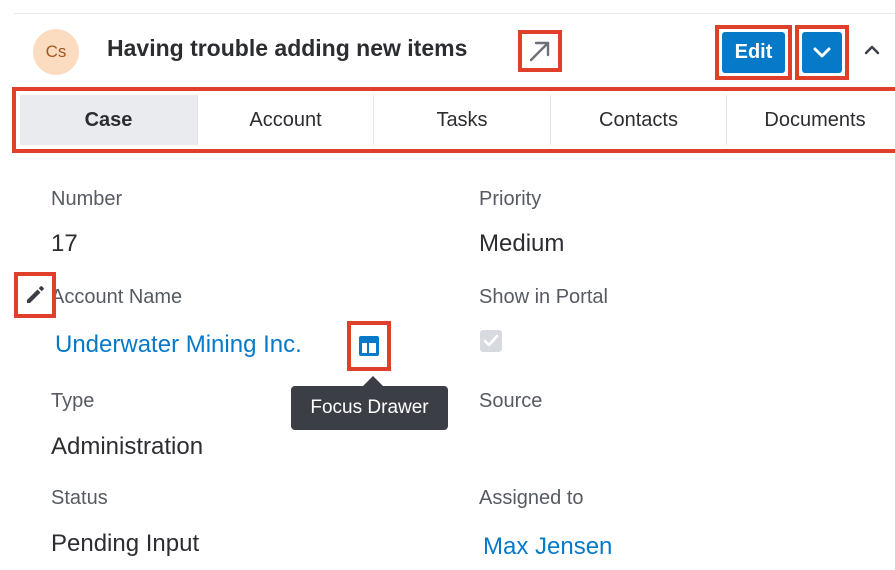 This screenshot has width=895, height=570. Describe the element at coordinates (639, 120) in the screenshot. I see `tab-contacts: Contacts` at that location.